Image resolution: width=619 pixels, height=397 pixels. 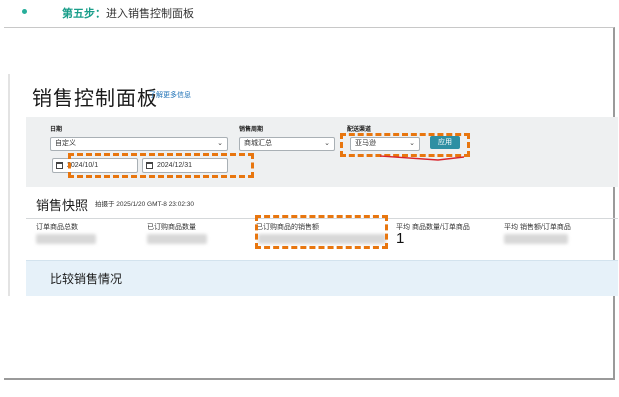 I want to click on compare-title: 比较销售情况, so click(x=86, y=278).